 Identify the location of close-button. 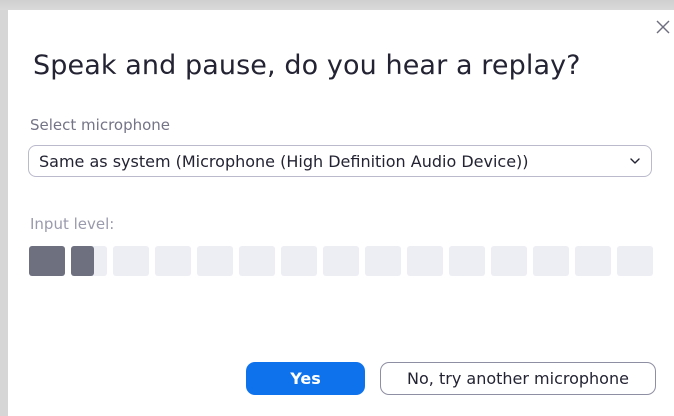
(663, 27).